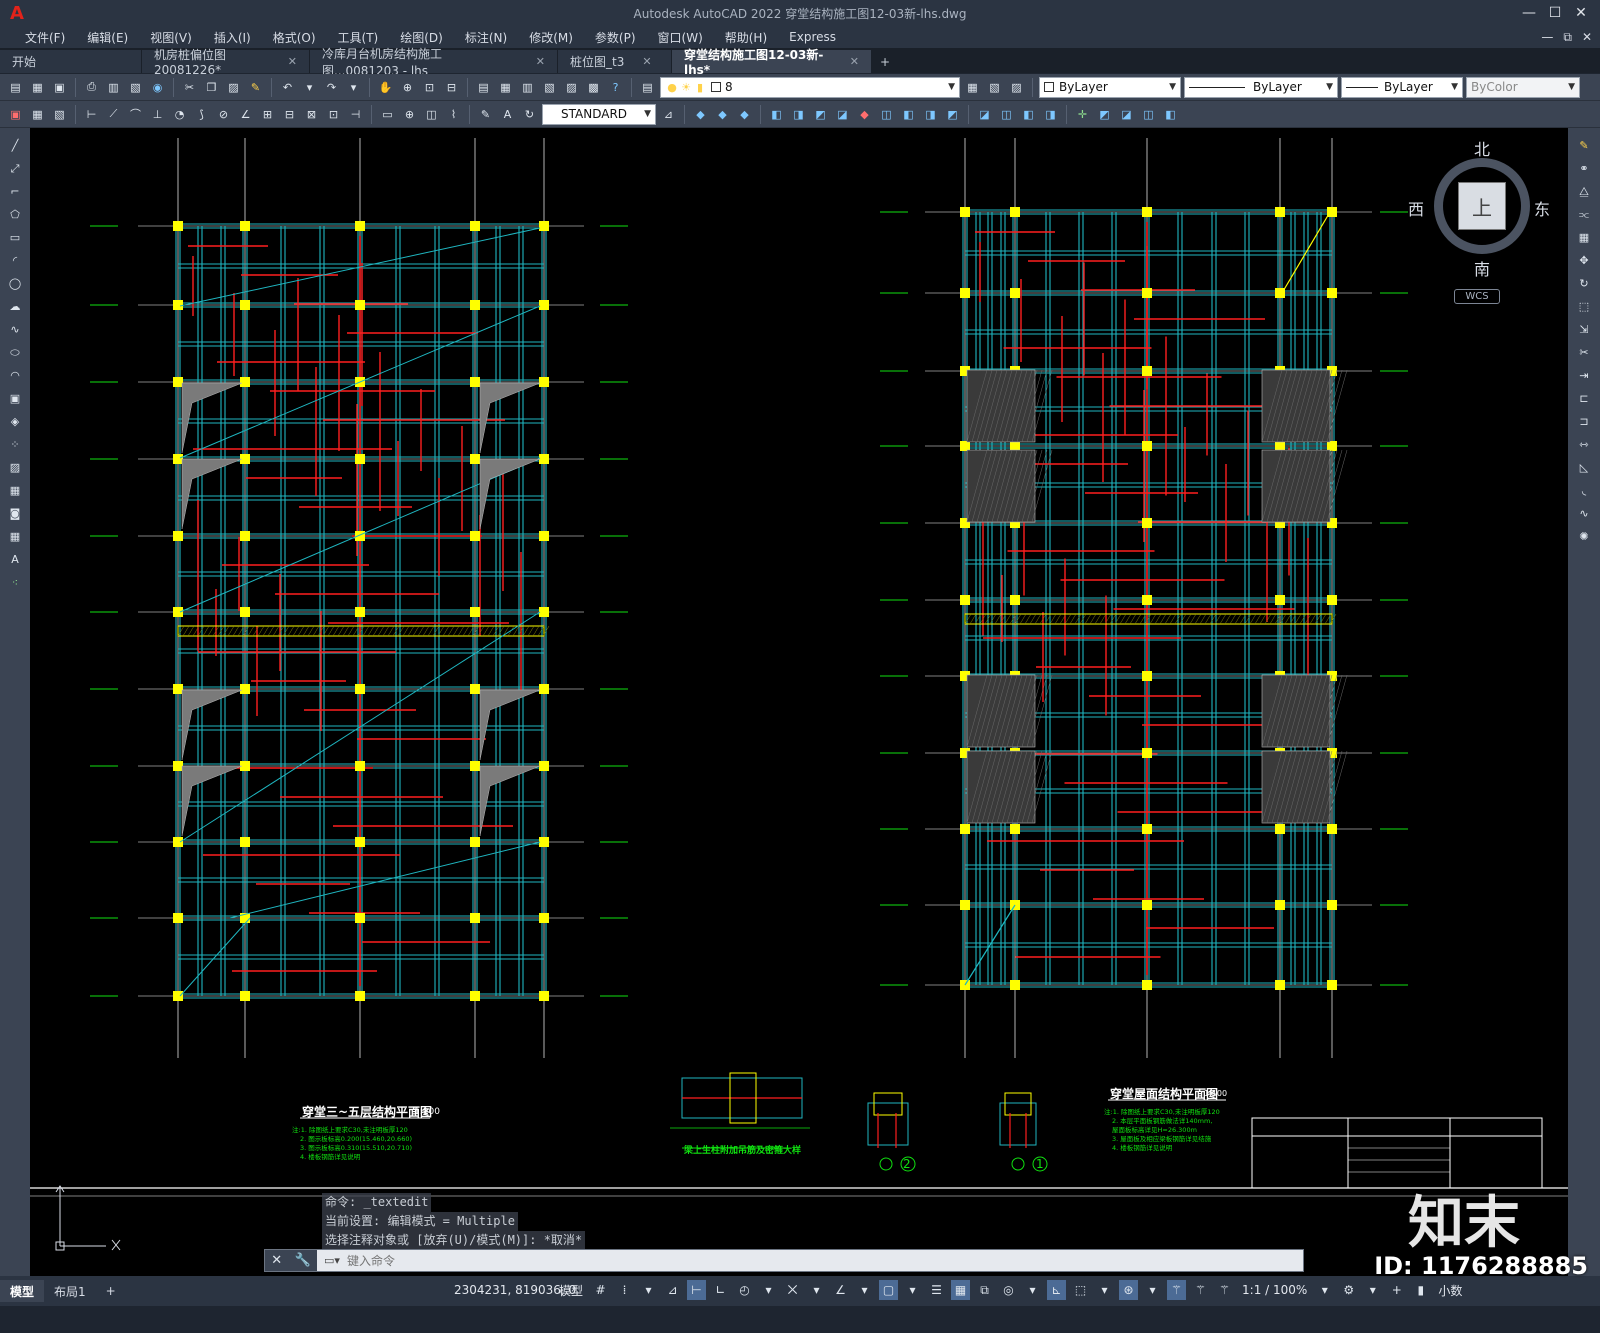 The height and width of the screenshot is (1333, 1600). I want to click on break-at-point-icon: ⊏, so click(1584, 398).